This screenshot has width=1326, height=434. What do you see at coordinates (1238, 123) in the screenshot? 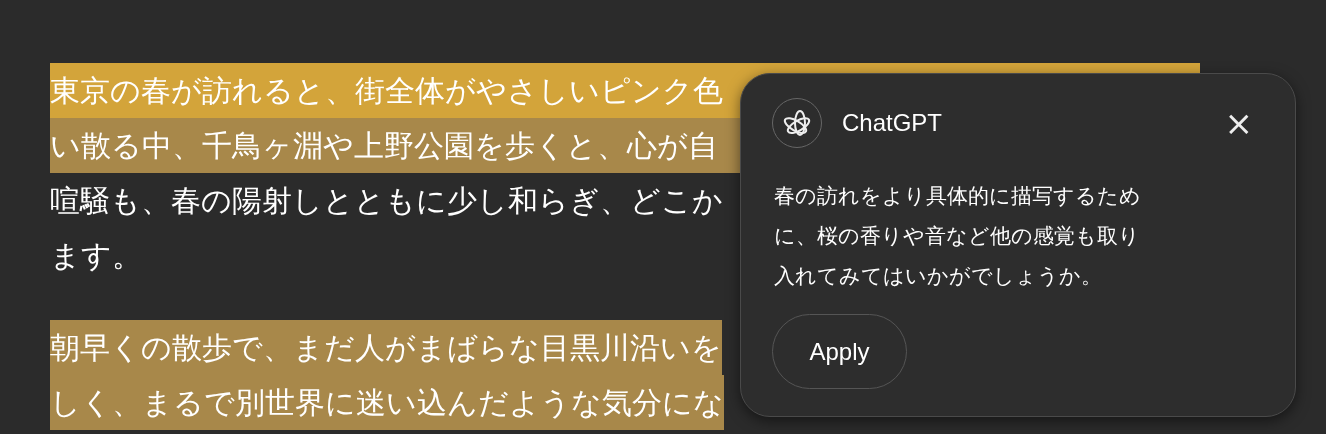
I see `close-button: ×` at bounding box center [1238, 123].